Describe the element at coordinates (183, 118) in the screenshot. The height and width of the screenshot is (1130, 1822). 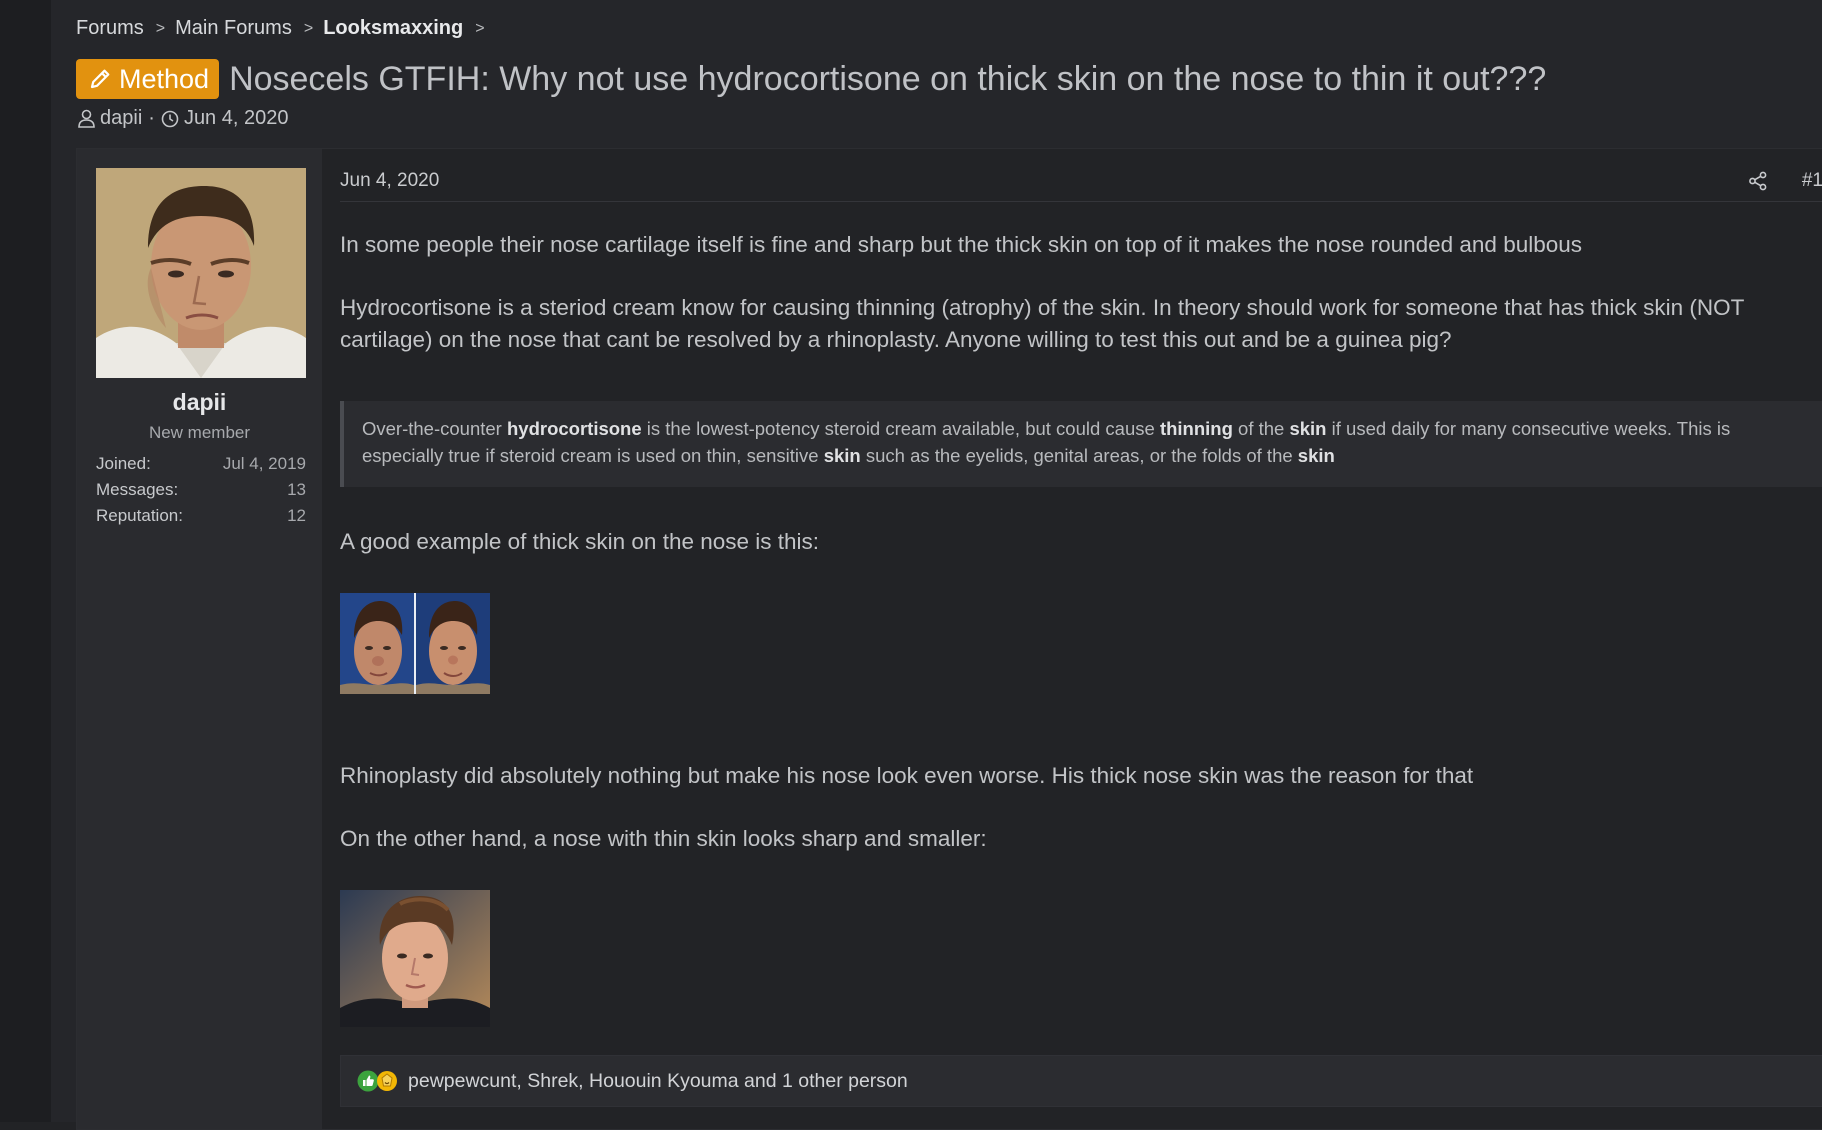
I see `thread-meta: dapii · Jun 4, 2020` at that location.